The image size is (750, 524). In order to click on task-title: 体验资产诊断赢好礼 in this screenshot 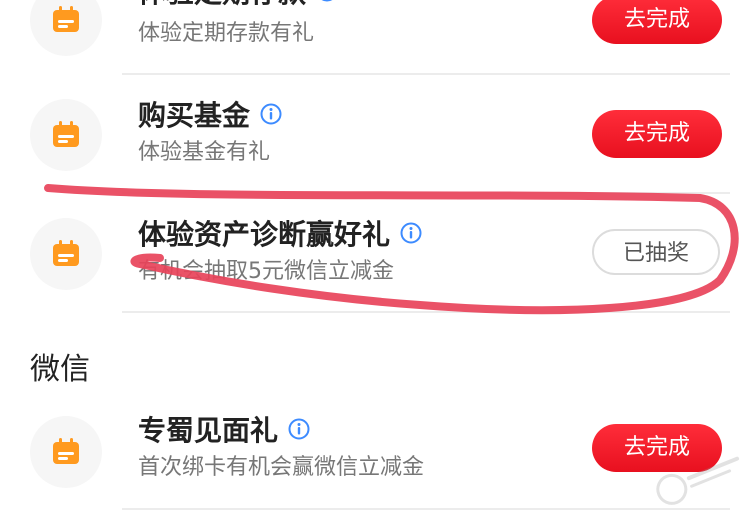, I will do `click(280, 235)`.